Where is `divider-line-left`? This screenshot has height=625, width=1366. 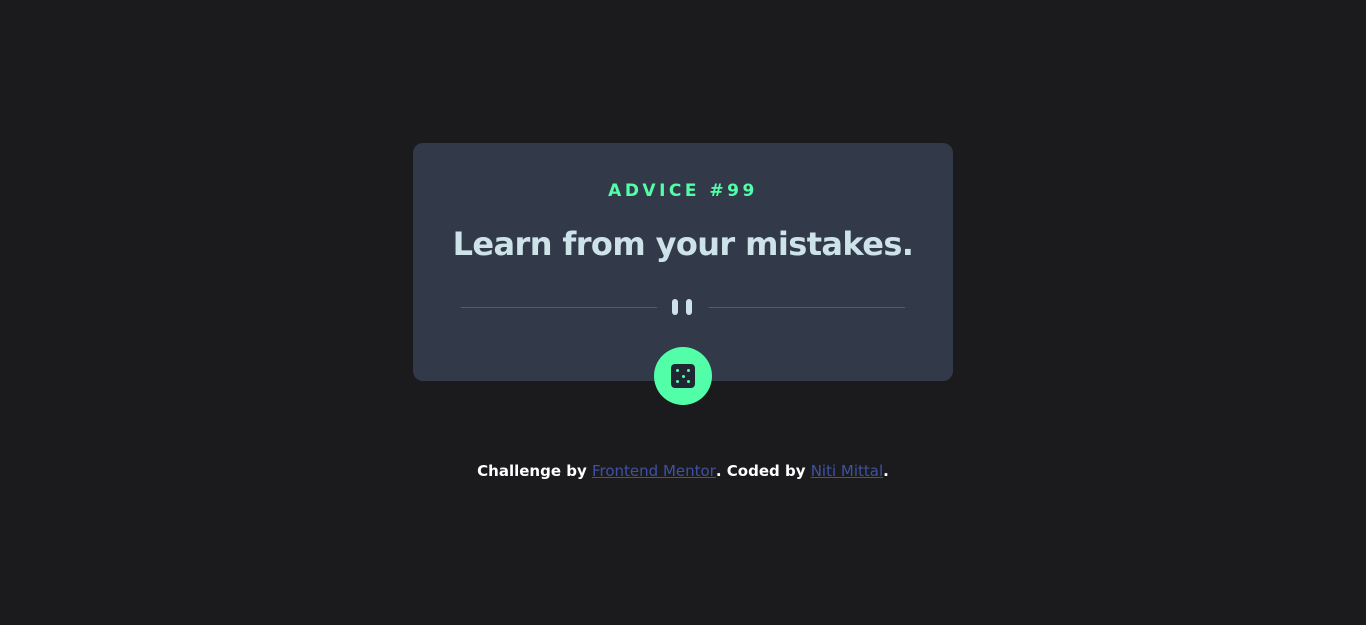
divider-line-left is located at coordinates (559, 307).